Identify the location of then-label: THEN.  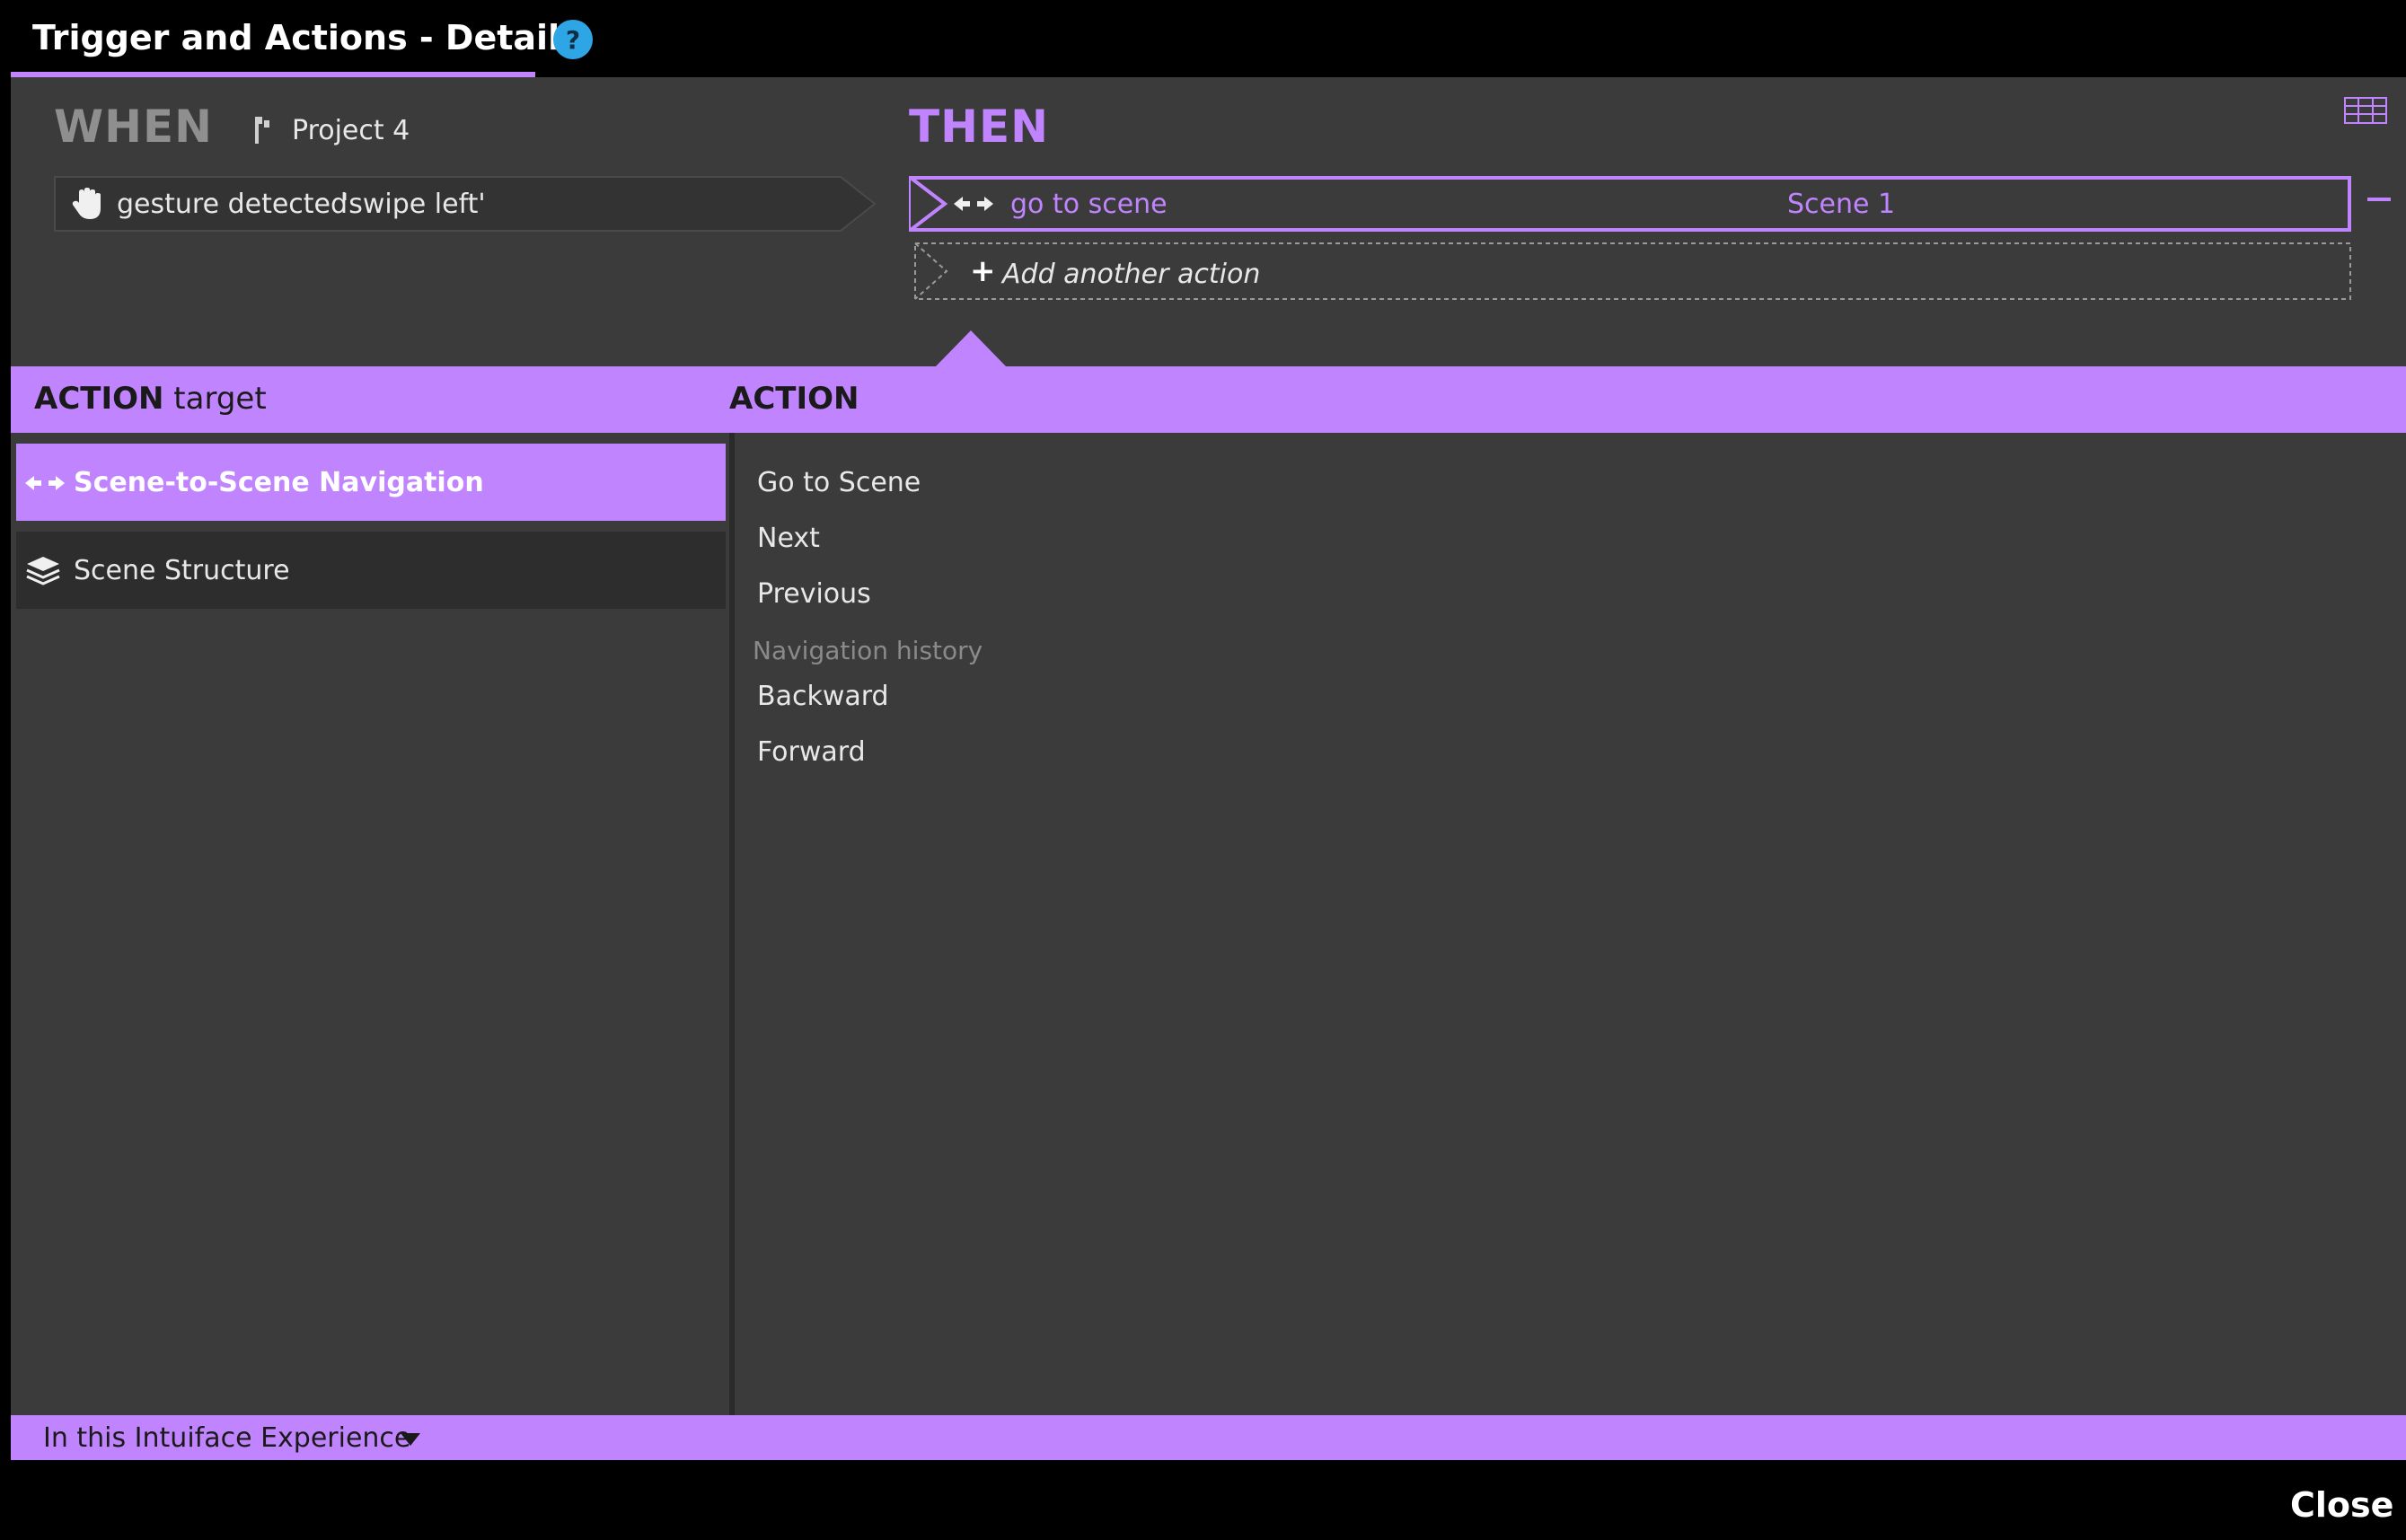
(979, 127).